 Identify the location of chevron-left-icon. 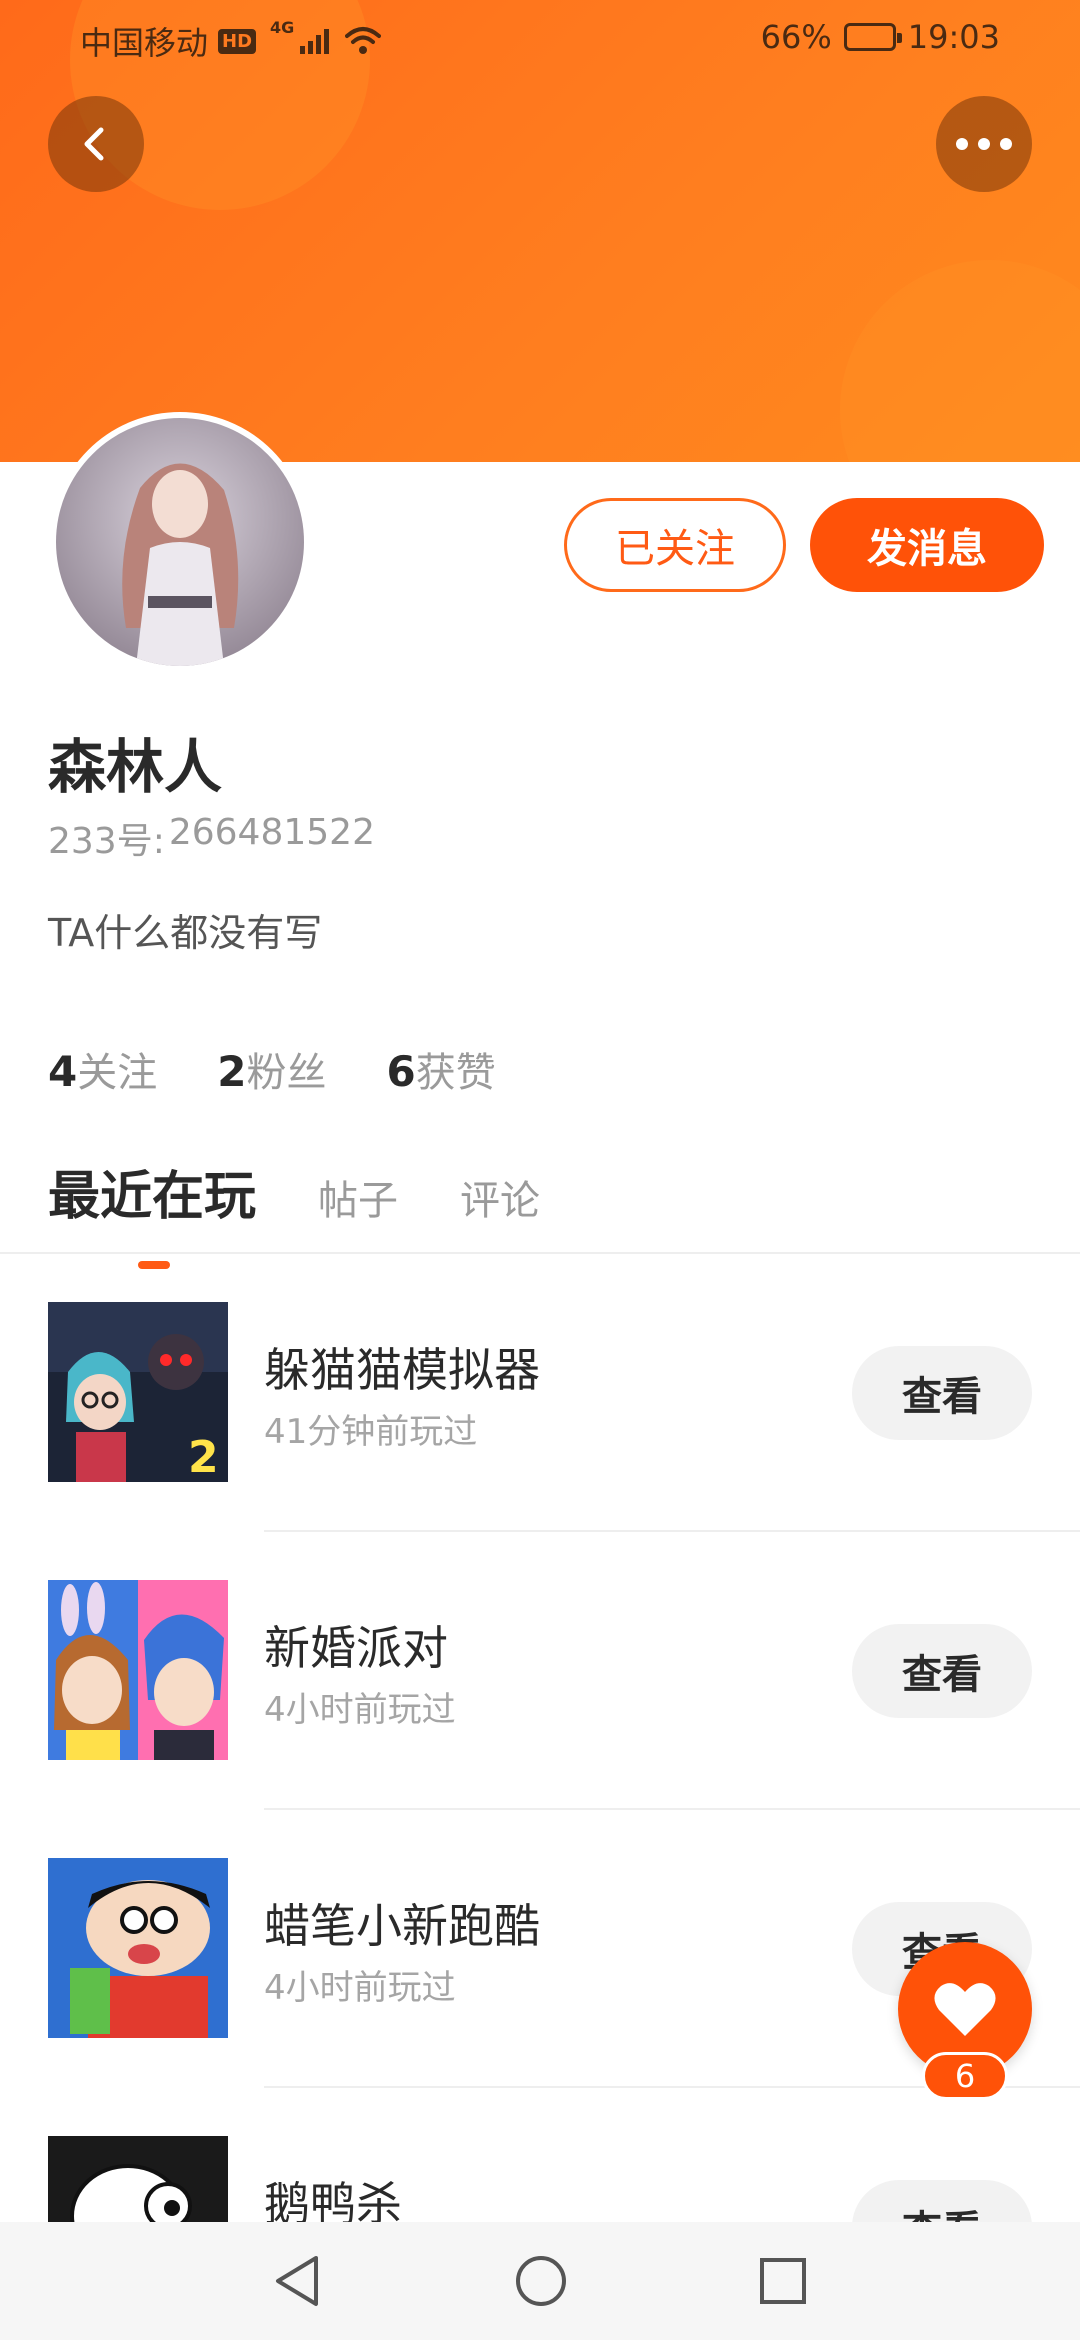
(94, 144).